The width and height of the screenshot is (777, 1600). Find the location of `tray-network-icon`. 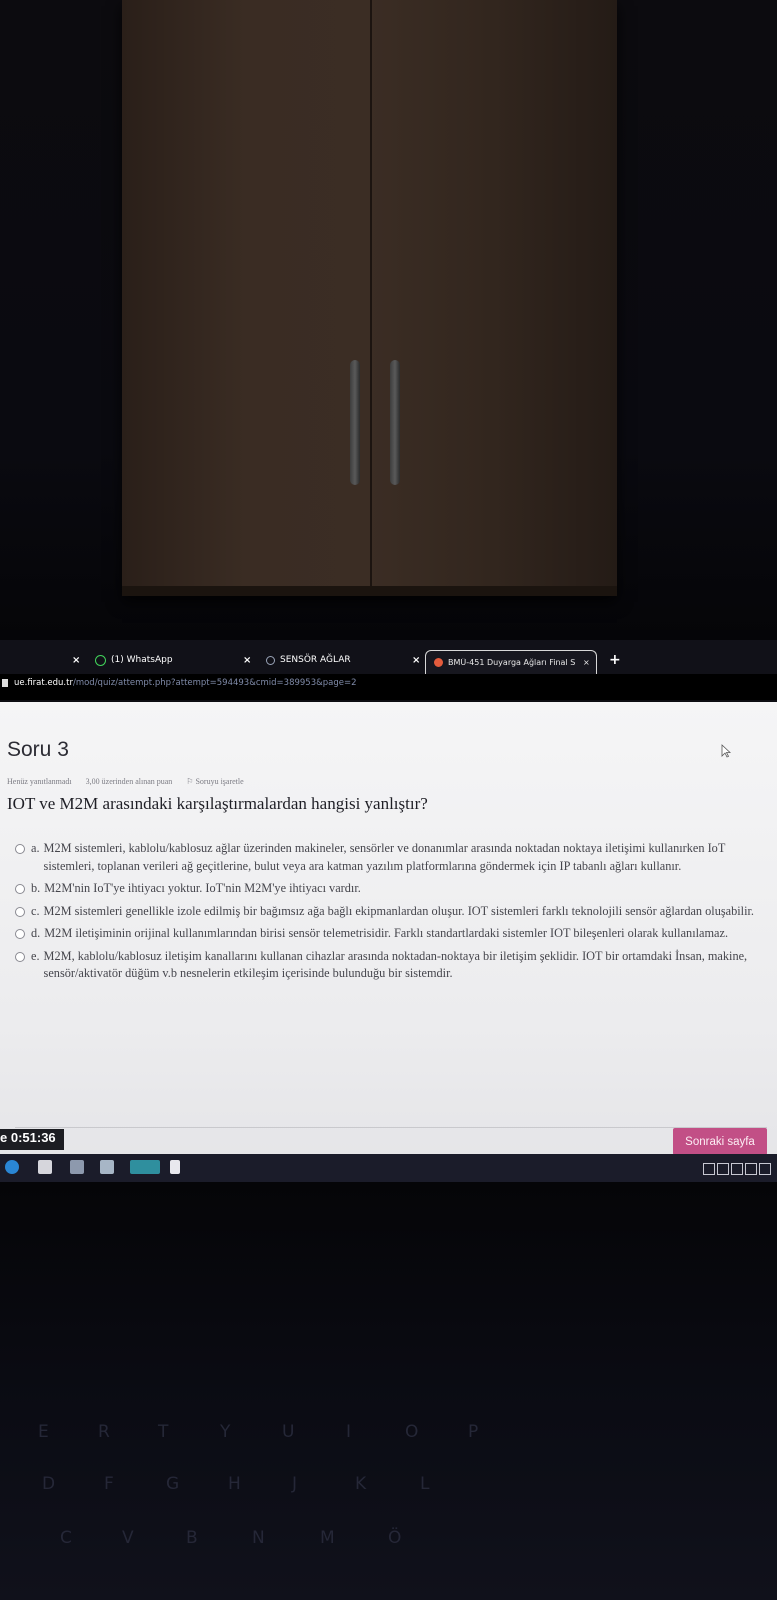

tray-network-icon is located at coordinates (737, 1169).